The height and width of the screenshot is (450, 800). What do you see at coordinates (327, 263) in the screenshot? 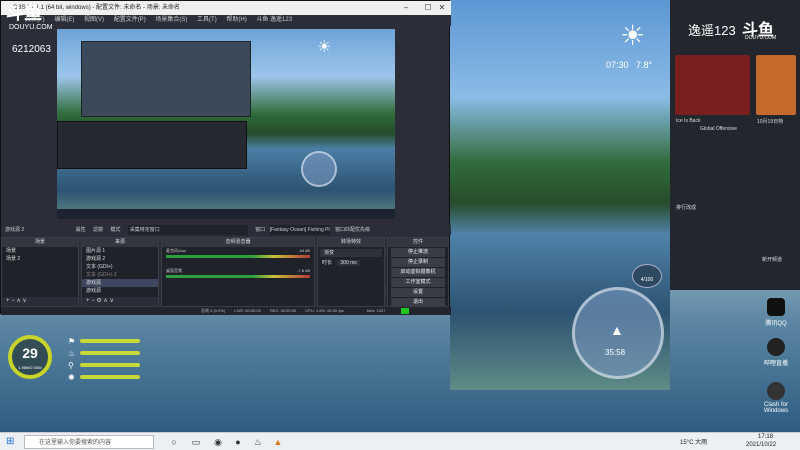
I see `duration-label: 时长` at bounding box center [327, 263].